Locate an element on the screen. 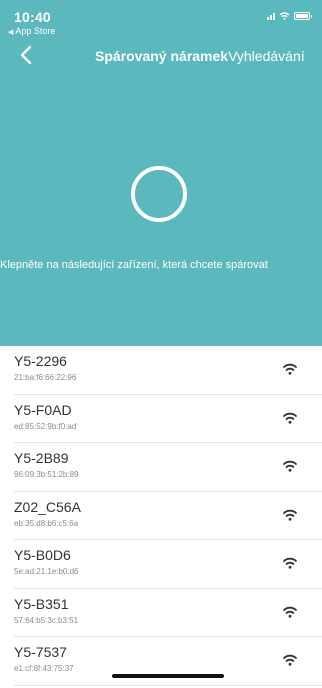 The height and width of the screenshot is (688, 322). status-bar: 10:40 ◀ App Store is located at coordinates (161, 18).